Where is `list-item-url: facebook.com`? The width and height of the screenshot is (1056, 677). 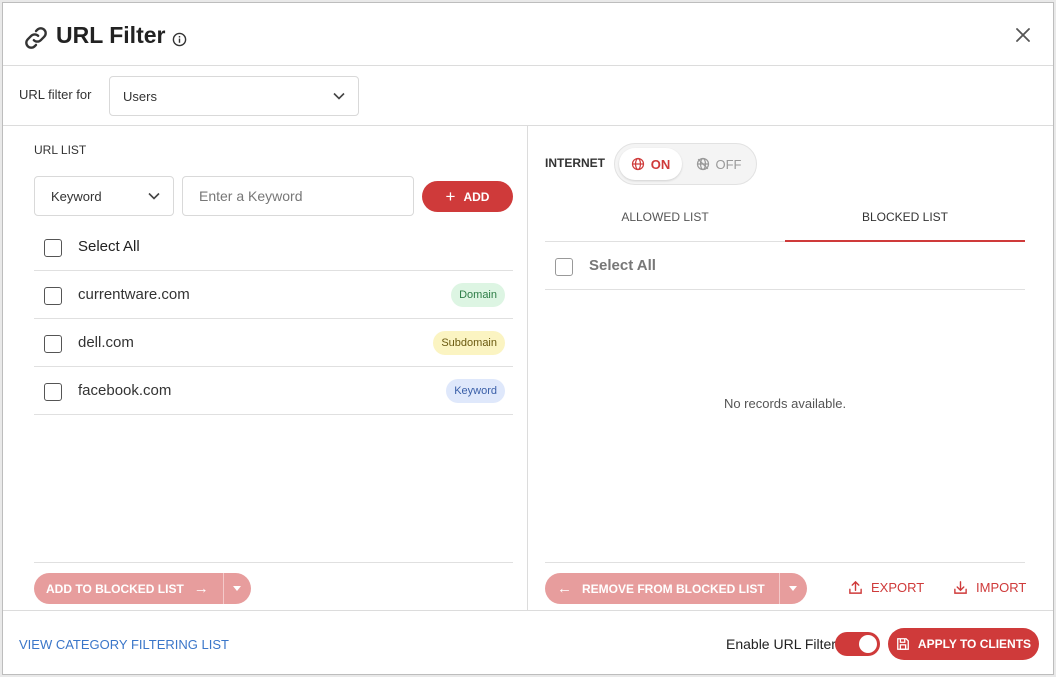
list-item-url: facebook.com is located at coordinates (125, 390).